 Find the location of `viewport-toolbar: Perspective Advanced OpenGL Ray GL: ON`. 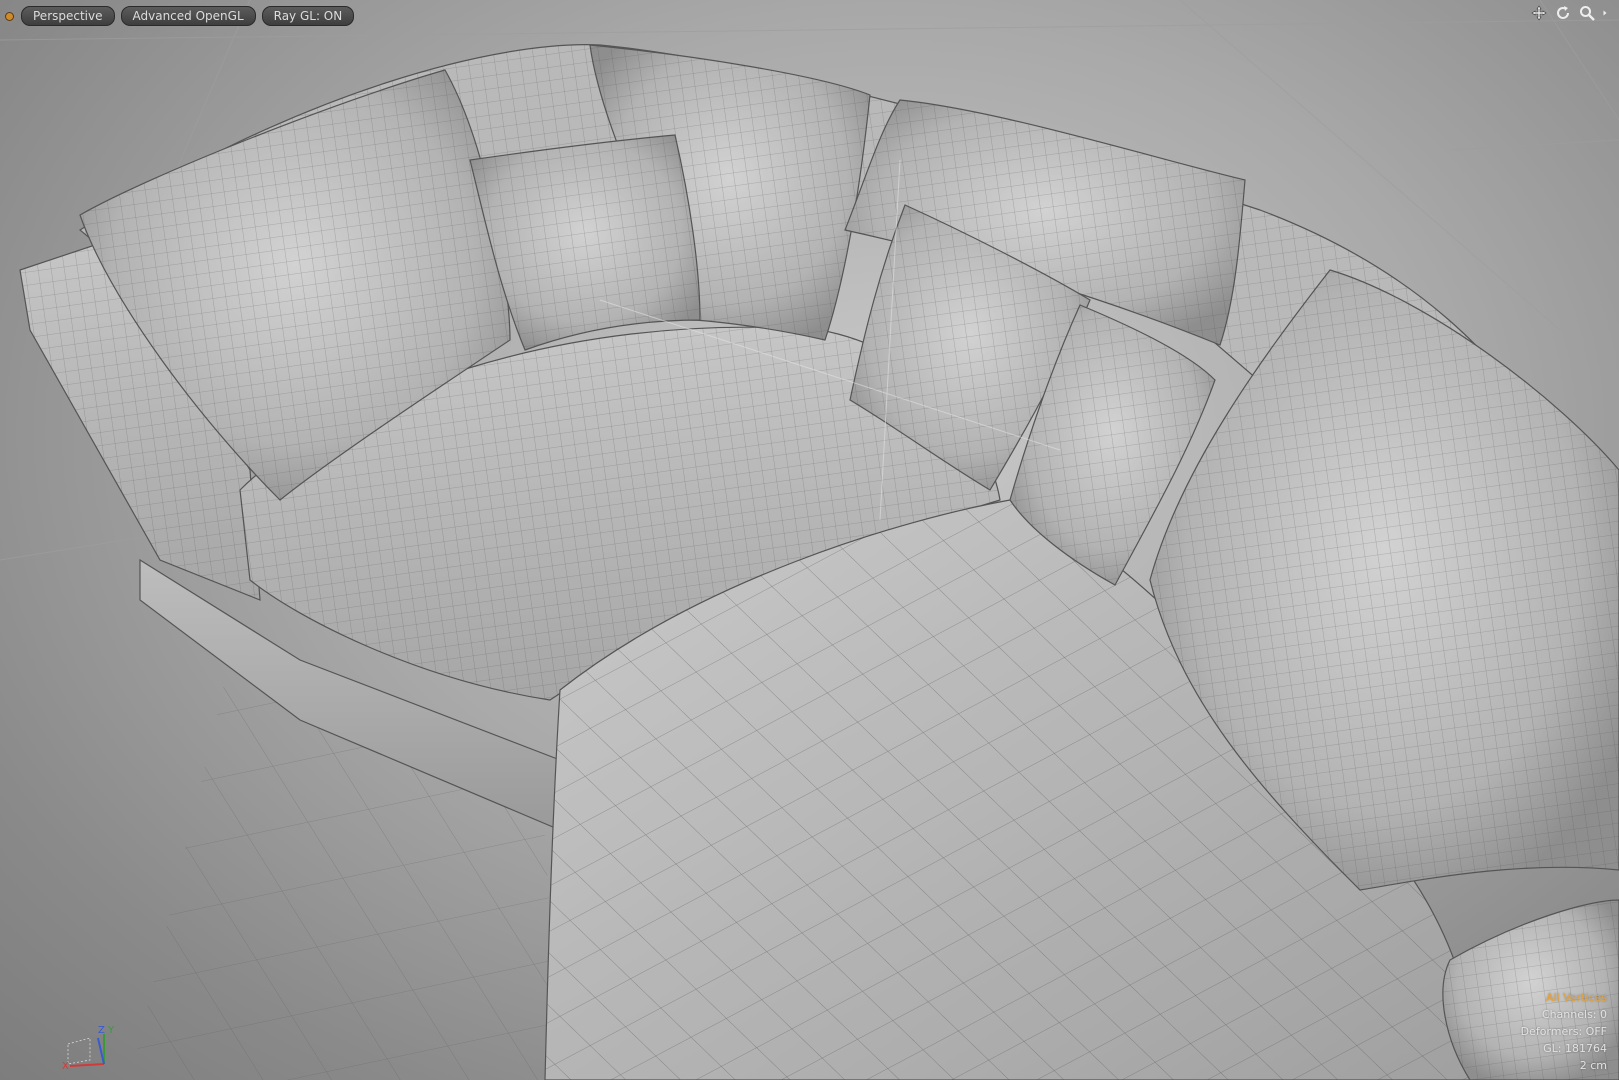

viewport-toolbar: Perspective Advanced OpenGL Ray GL: ON is located at coordinates (180, 16).